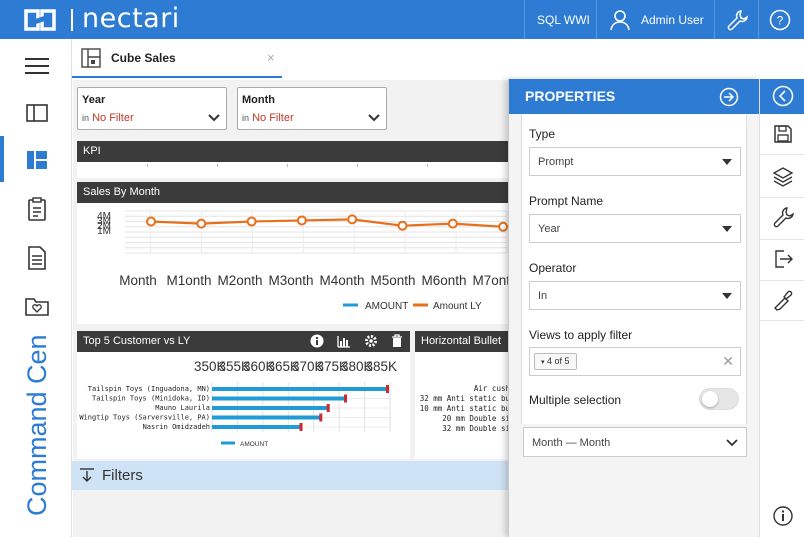  I want to click on x-tick-label: M6onth, so click(443, 280).